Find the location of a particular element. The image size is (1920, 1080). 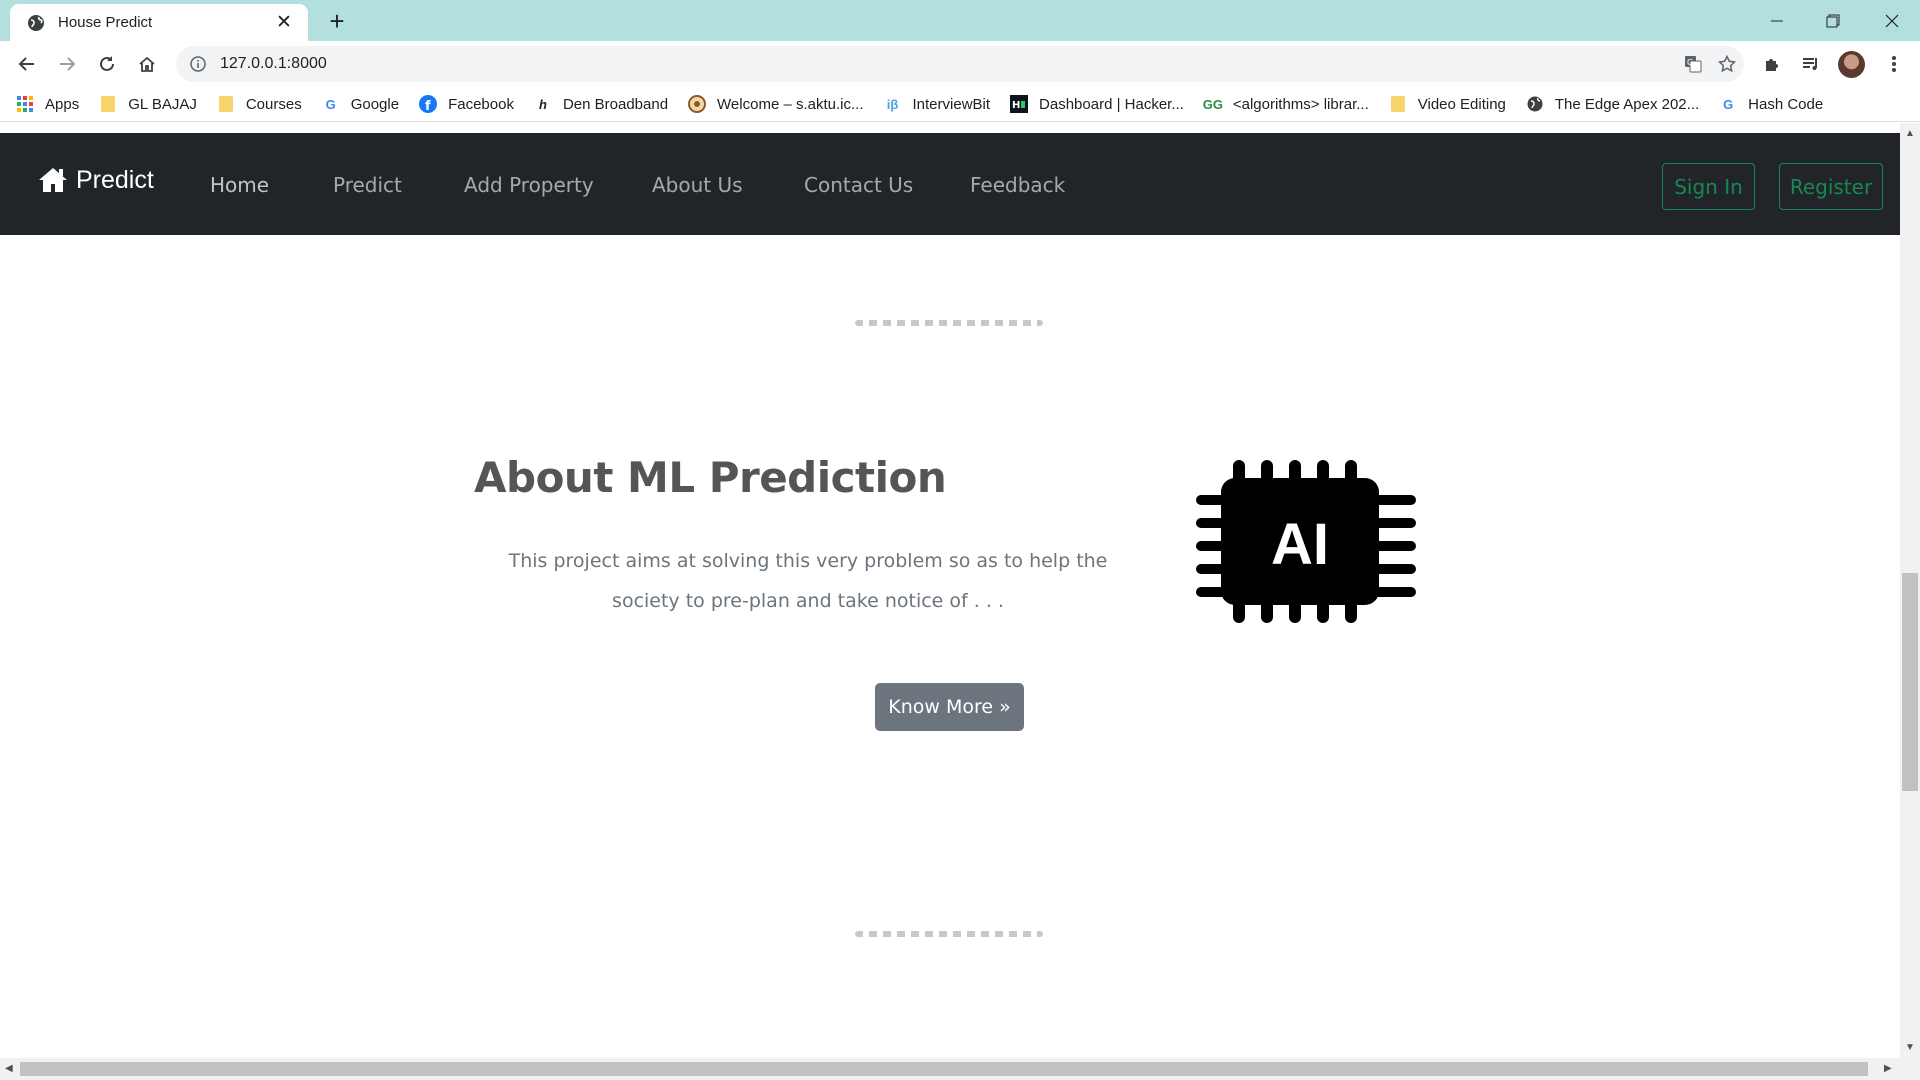

extensions-puzzle-icon is located at coordinates (1772, 64).